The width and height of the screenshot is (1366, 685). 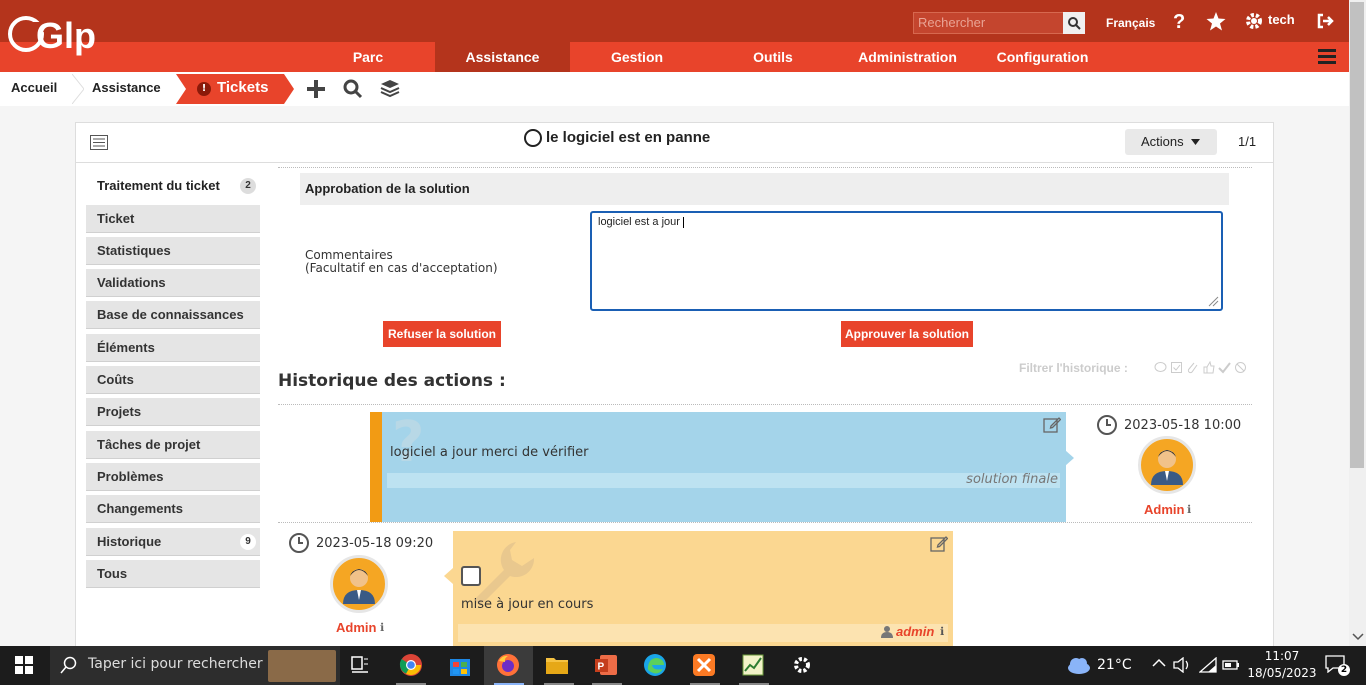 I want to click on reset-filter-icon, so click(x=1240, y=367).